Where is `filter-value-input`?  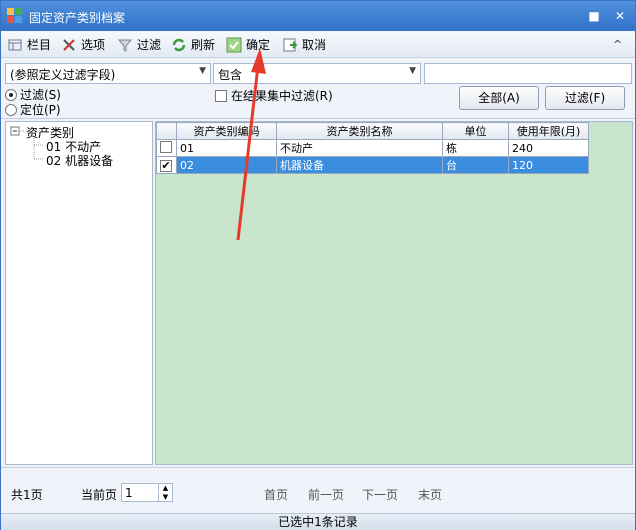
filter-value-input is located at coordinates (528, 73).